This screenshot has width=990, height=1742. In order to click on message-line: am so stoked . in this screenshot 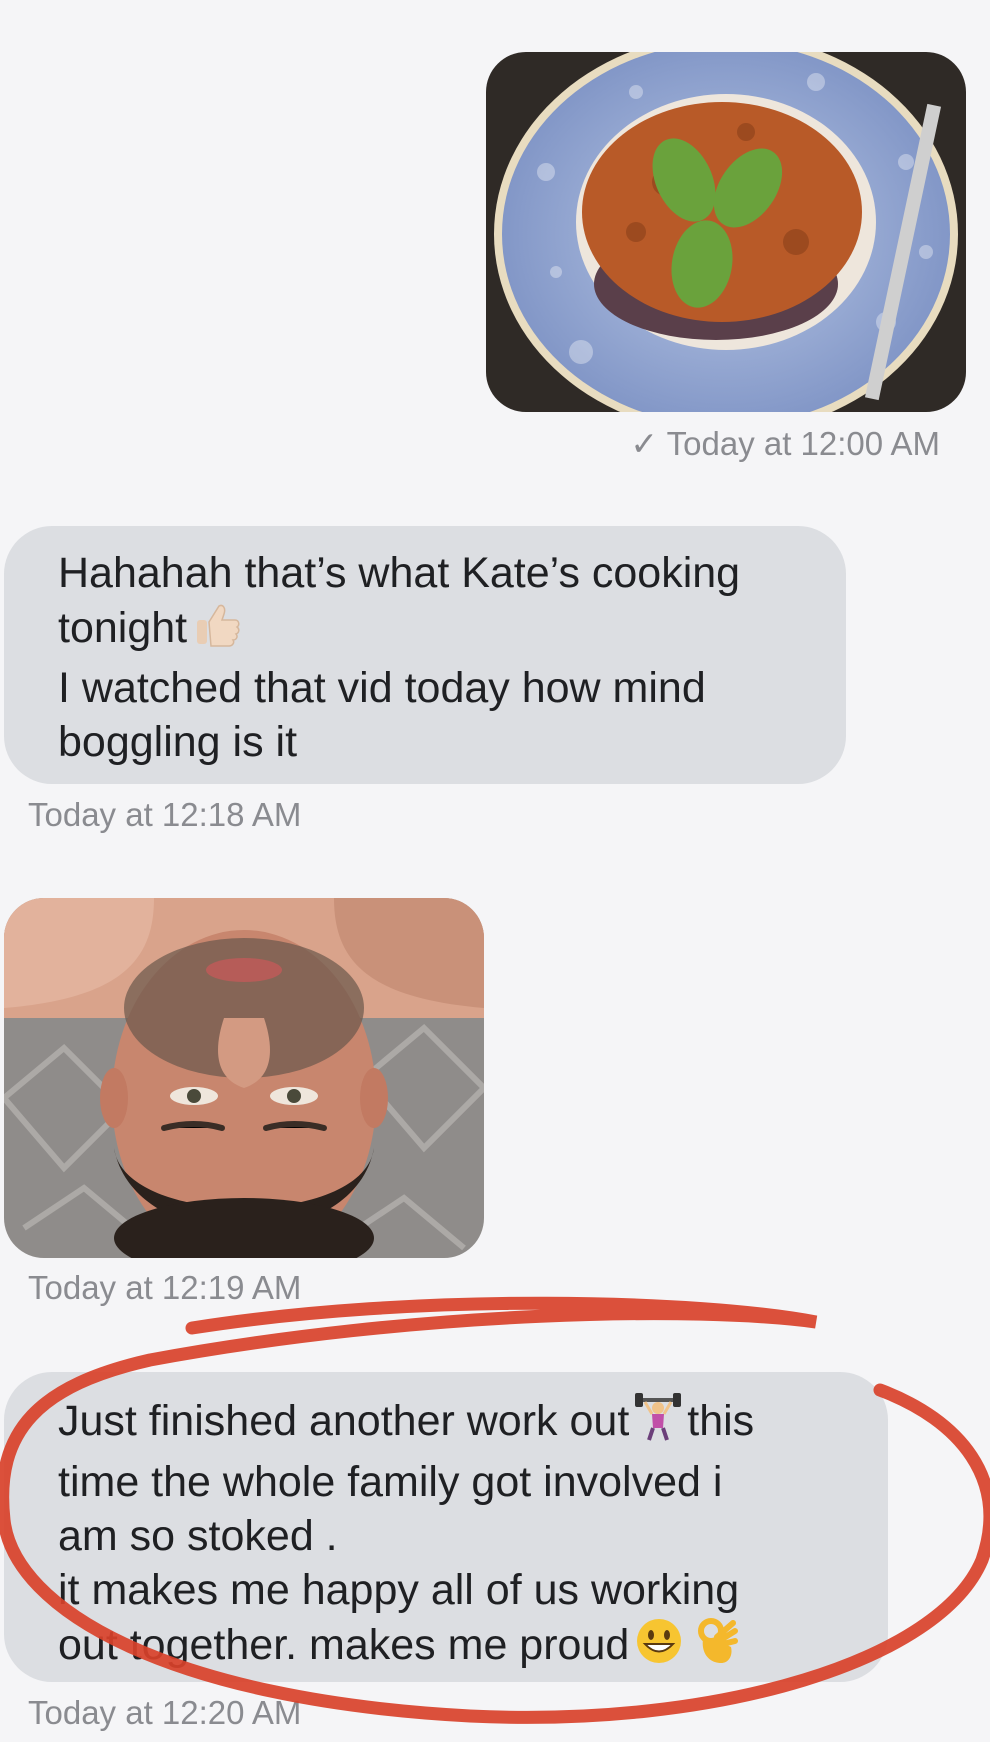, I will do `click(198, 1536)`.